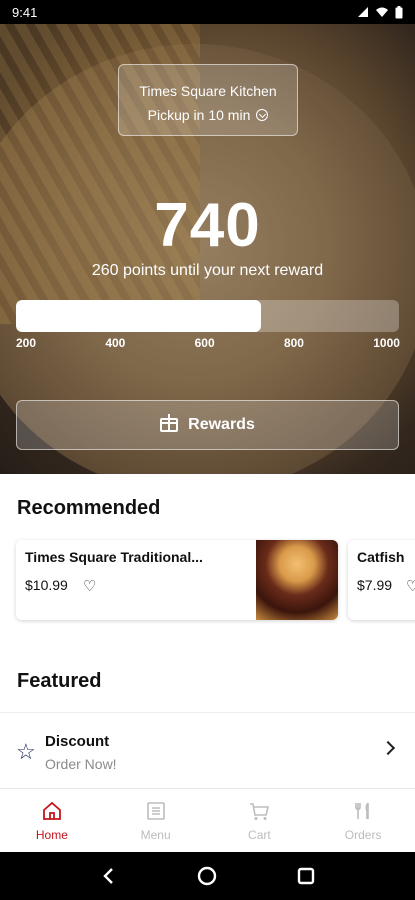 Image resolution: width=415 pixels, height=900 pixels. I want to click on item-price: $10.99, so click(46, 585).